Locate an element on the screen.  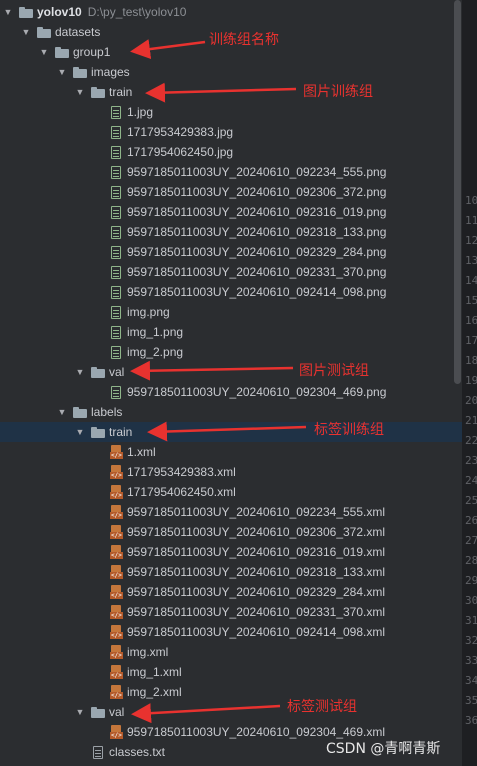
tree-file-9597185011003uy-20240610-092304-469-png: 9597185011003UY_20240610_092304_469.png is located at coordinates (231, 392).